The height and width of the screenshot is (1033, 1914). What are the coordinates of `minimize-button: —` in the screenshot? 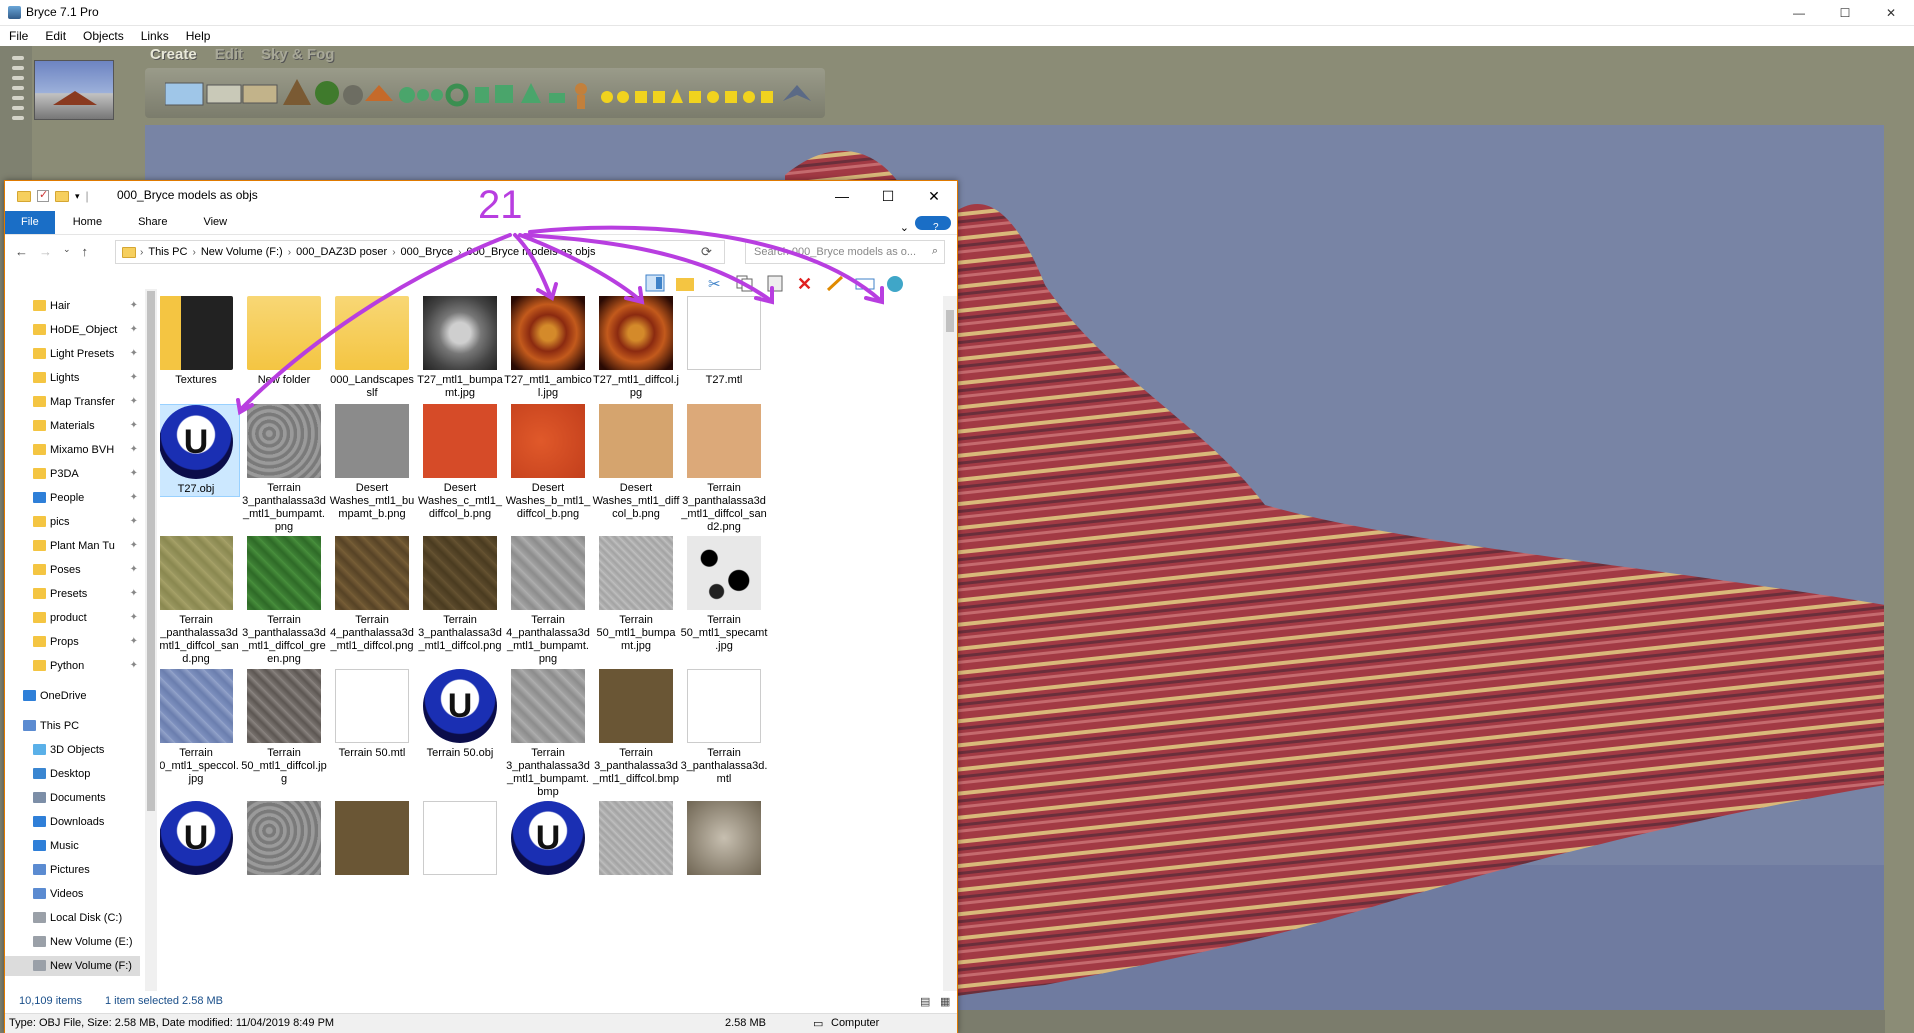 It's located at (1799, 13).